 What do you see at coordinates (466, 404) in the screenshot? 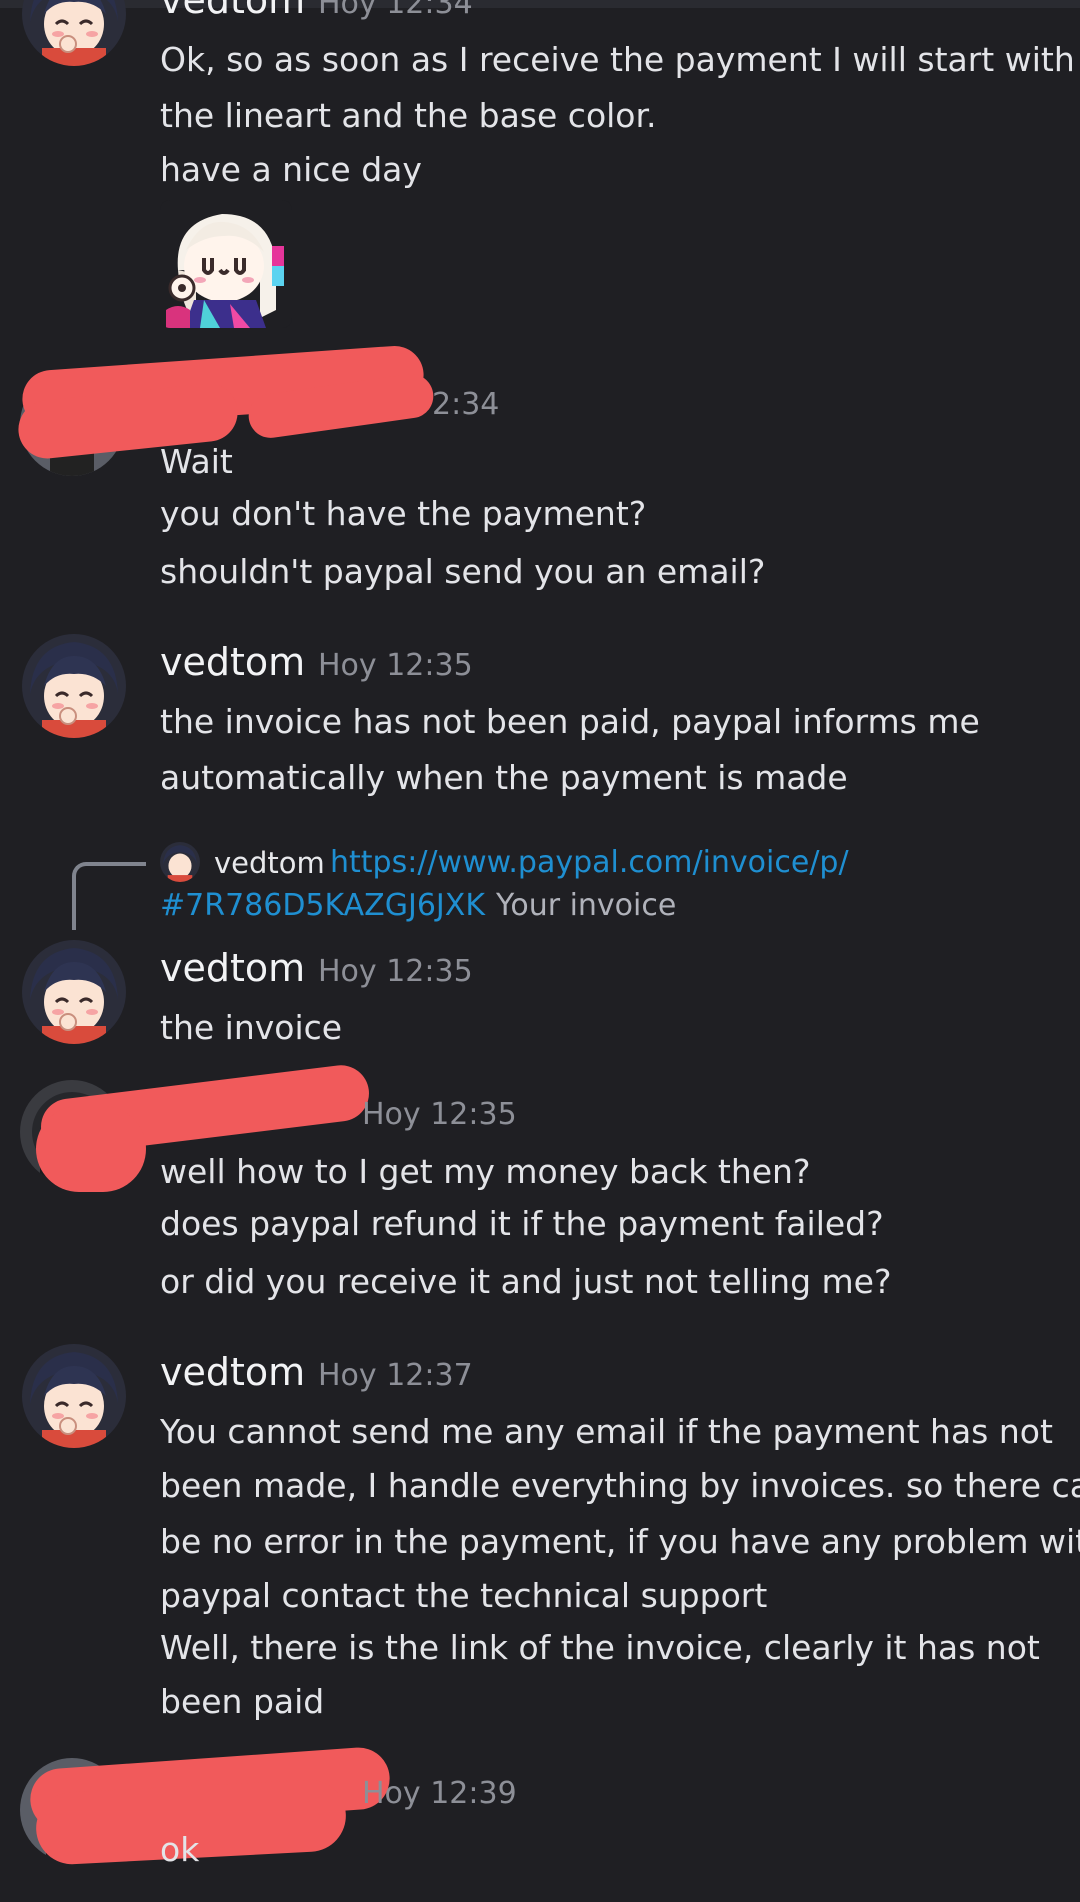
I see `message-timestamp: 2:34` at bounding box center [466, 404].